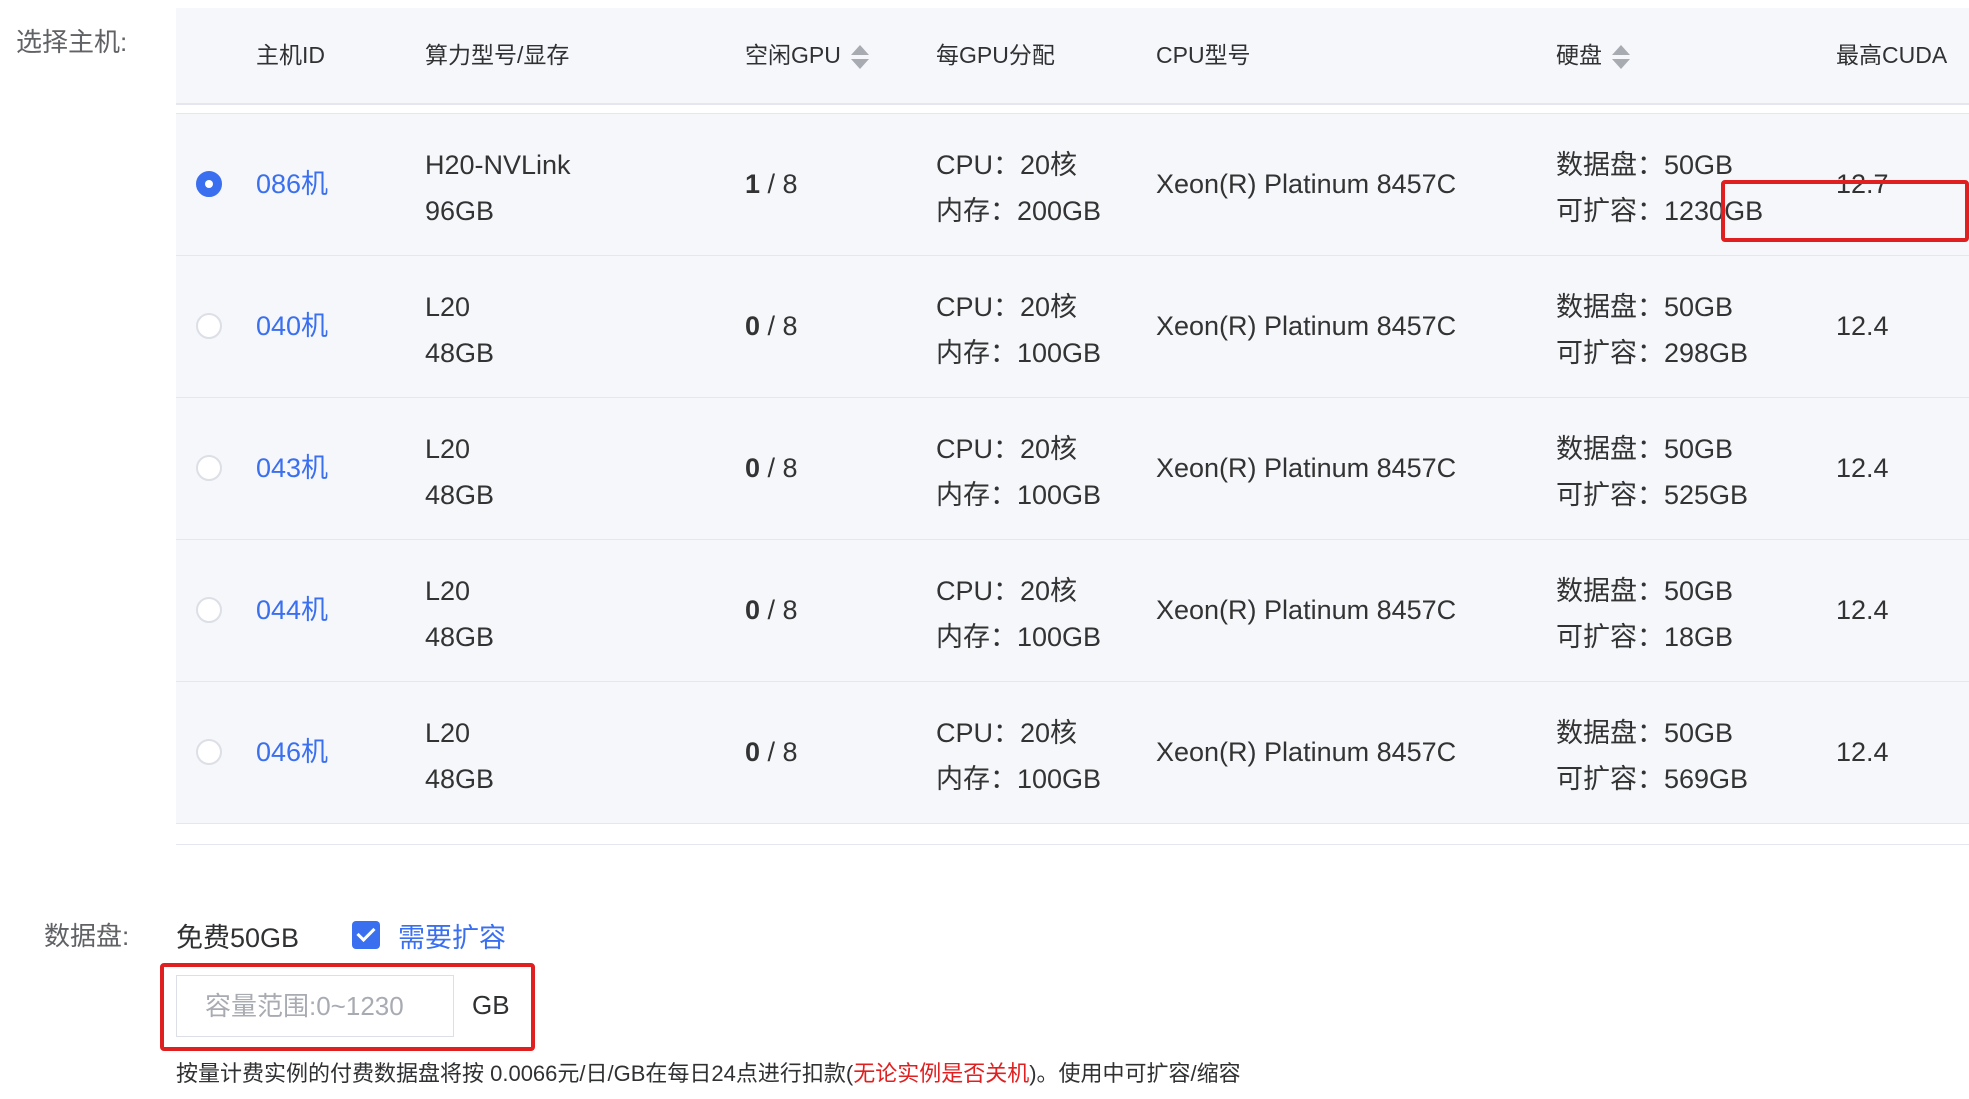 This screenshot has height=1099, width=1969. I want to click on select-host-label: 选择主机:, so click(72, 42).